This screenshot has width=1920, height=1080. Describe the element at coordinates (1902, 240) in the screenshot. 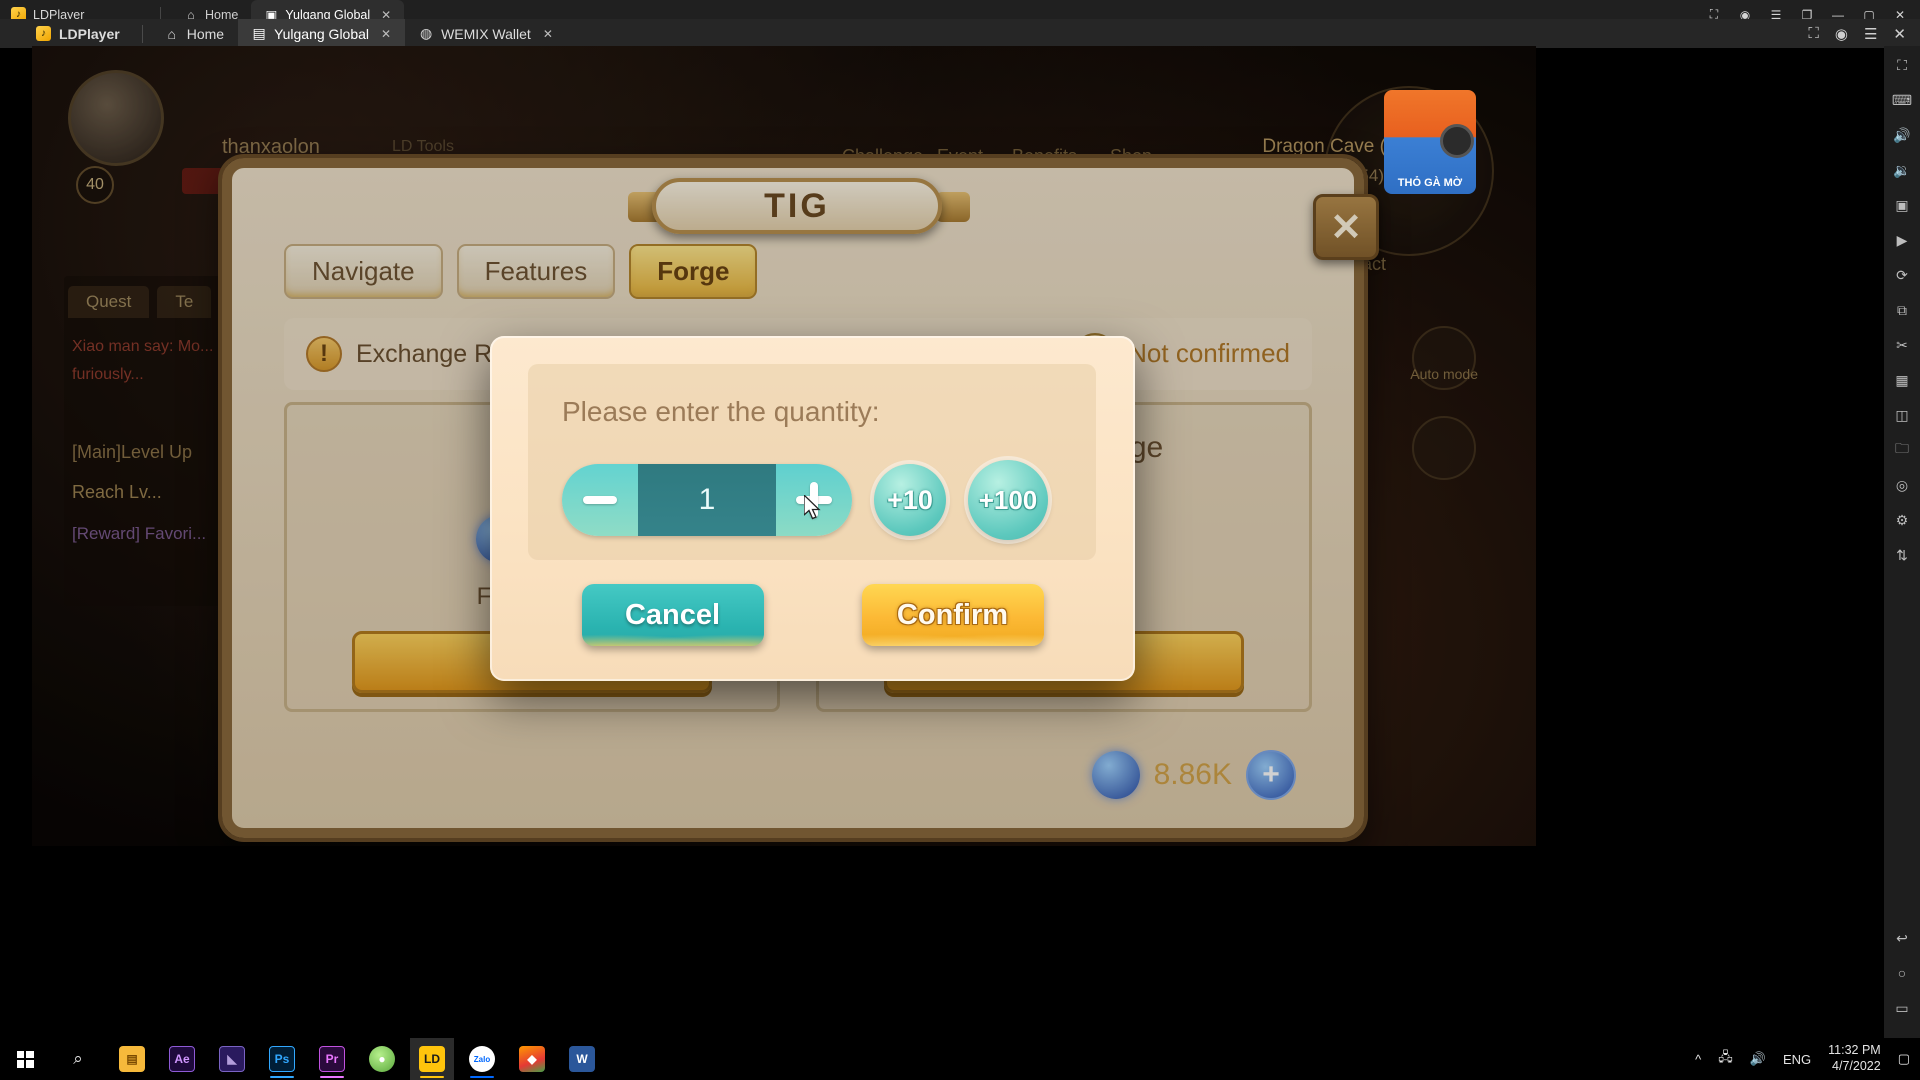

I see `video-icon: ▶` at that location.